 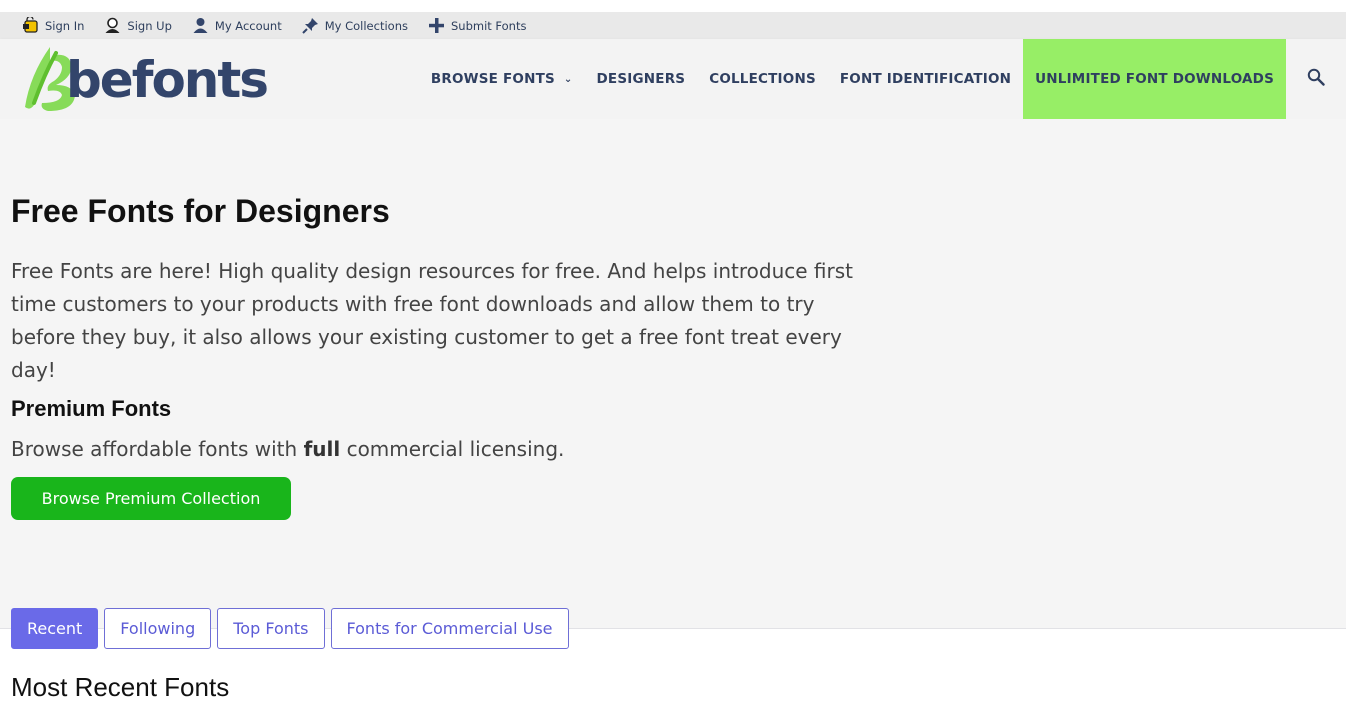 I want to click on pin-icon, so click(x=310, y=25).